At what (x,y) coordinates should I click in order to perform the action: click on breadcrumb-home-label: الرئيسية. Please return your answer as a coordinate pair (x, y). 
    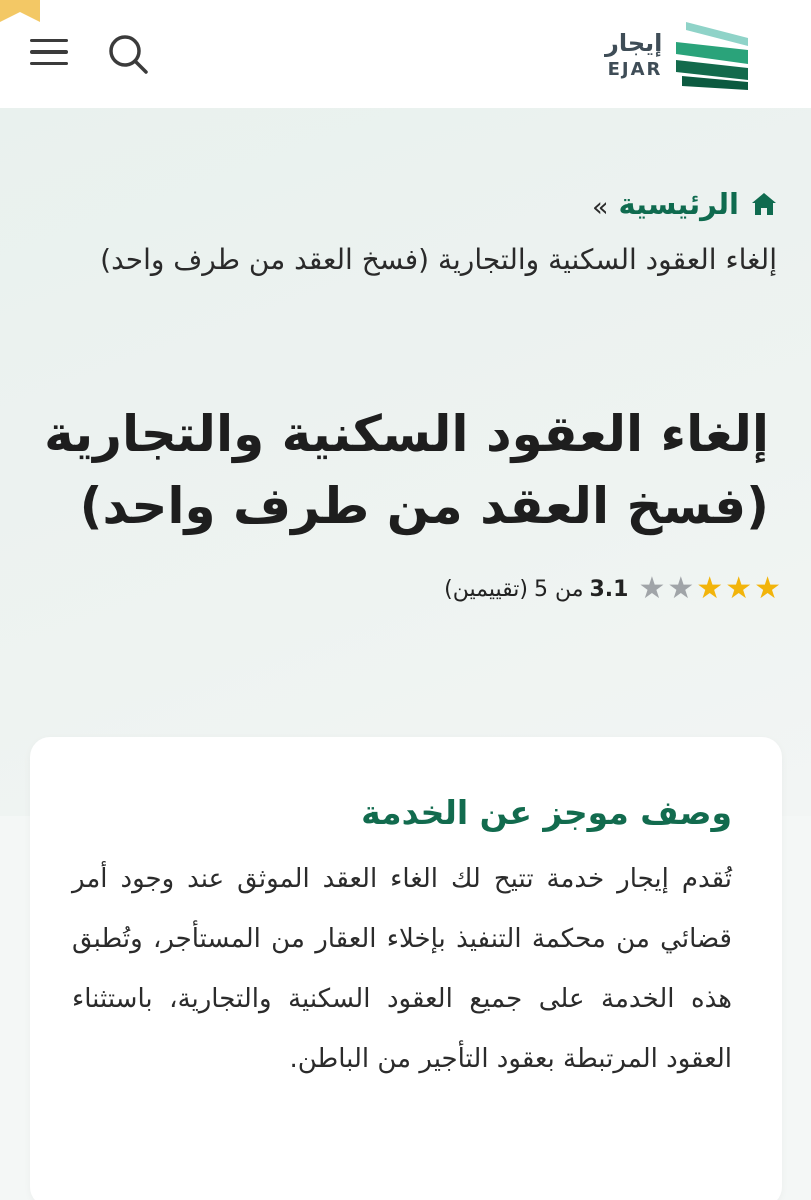
    Looking at the image, I should click on (678, 204).